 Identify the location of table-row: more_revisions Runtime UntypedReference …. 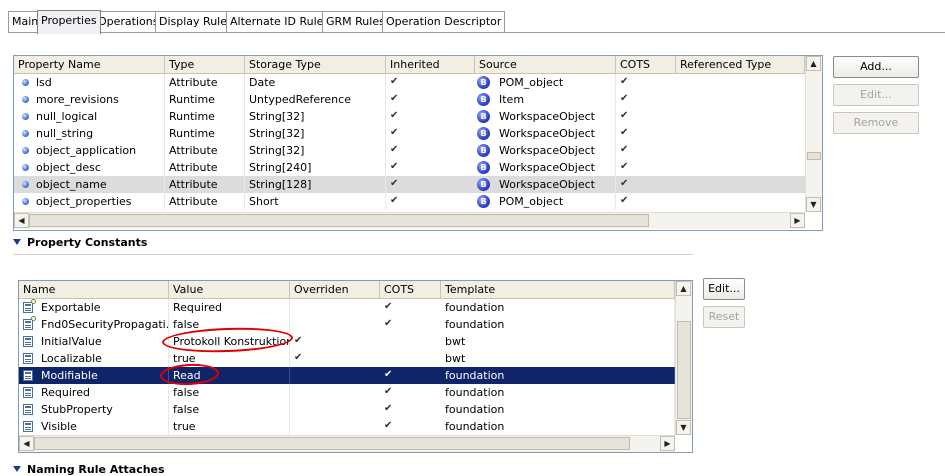
(409, 99).